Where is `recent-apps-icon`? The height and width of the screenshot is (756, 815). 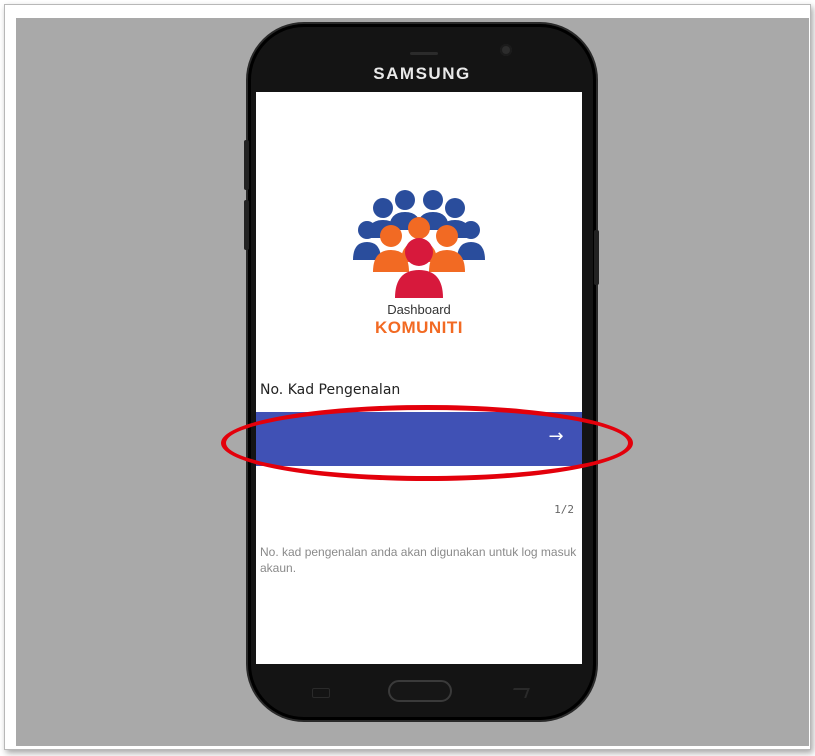
recent-apps-icon is located at coordinates (321, 693).